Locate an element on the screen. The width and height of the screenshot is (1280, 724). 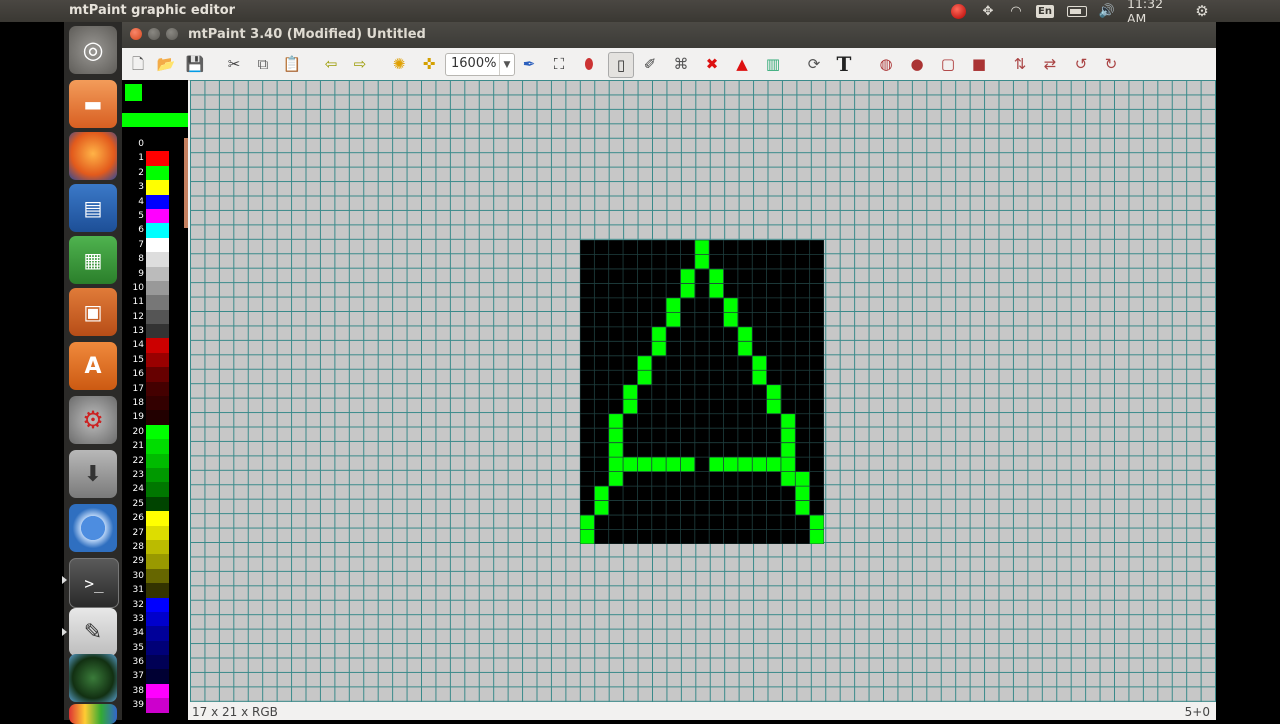
pixel-image is located at coordinates (702, 392).